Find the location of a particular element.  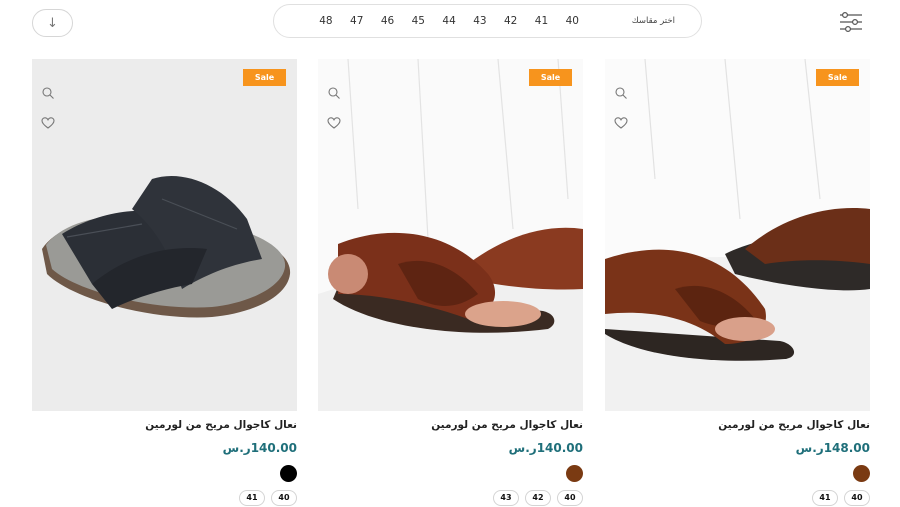

size-list: 40 42 43 is located at coordinates (450, 498).